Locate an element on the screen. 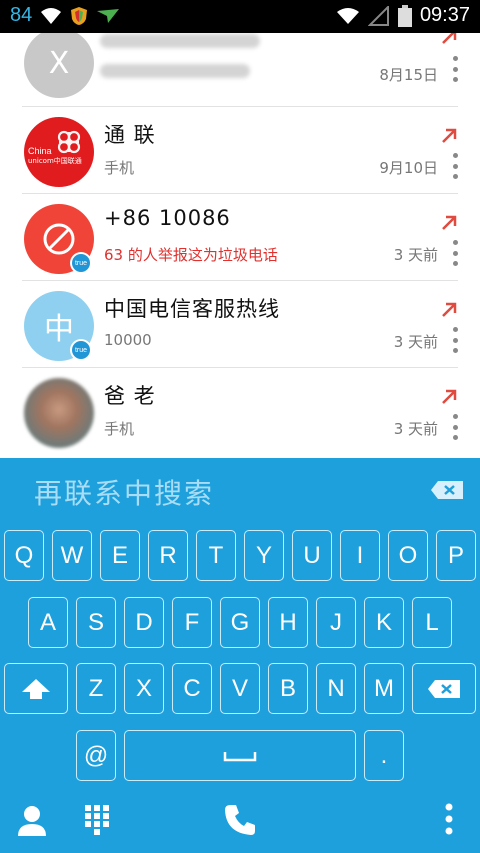  avatar-letter: X is located at coordinates (59, 63).